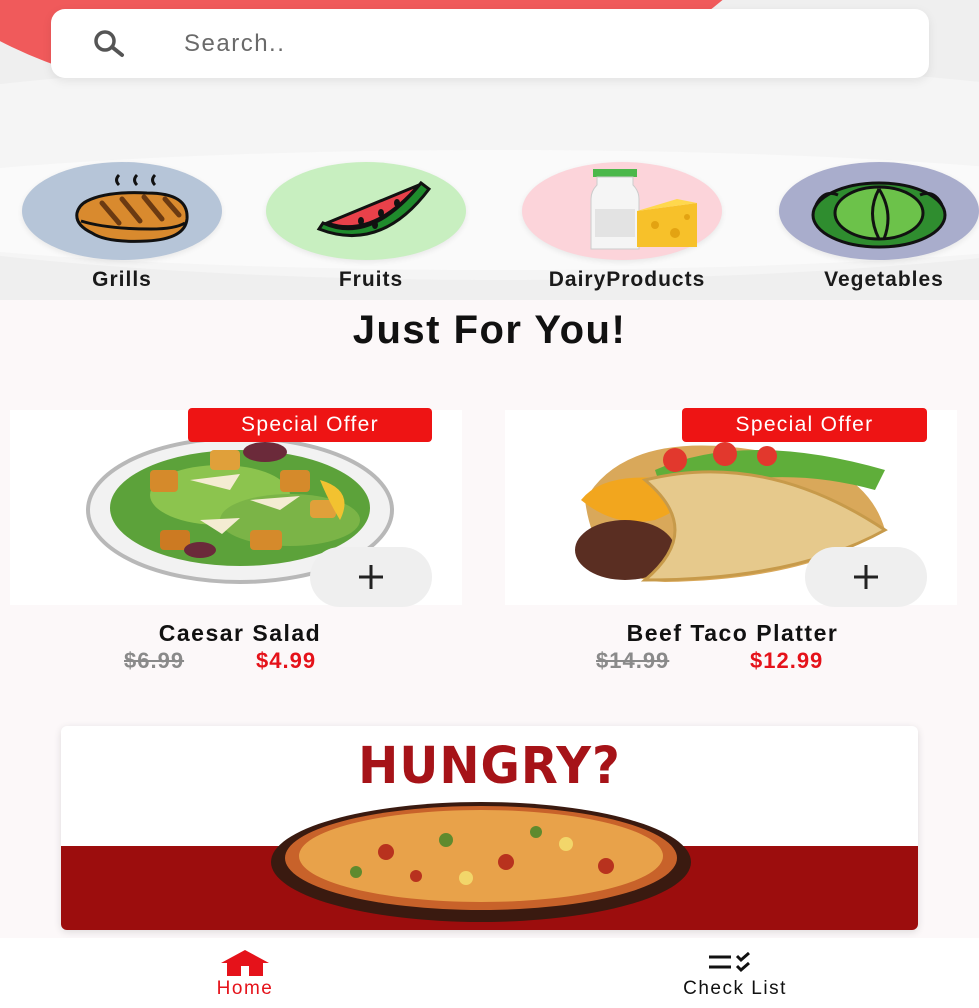 The image size is (979, 1008). Describe the element at coordinates (286, 660) in the screenshot. I see `product-price: $4.99` at that location.